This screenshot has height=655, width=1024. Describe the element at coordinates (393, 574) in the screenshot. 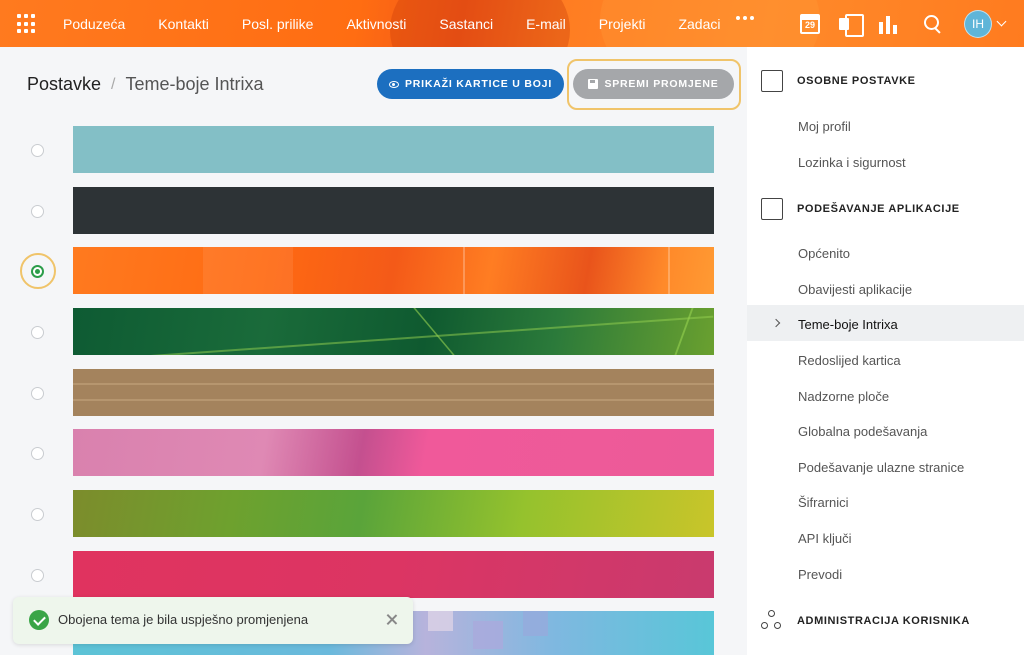

I see `theme-swatch-crimson` at that location.